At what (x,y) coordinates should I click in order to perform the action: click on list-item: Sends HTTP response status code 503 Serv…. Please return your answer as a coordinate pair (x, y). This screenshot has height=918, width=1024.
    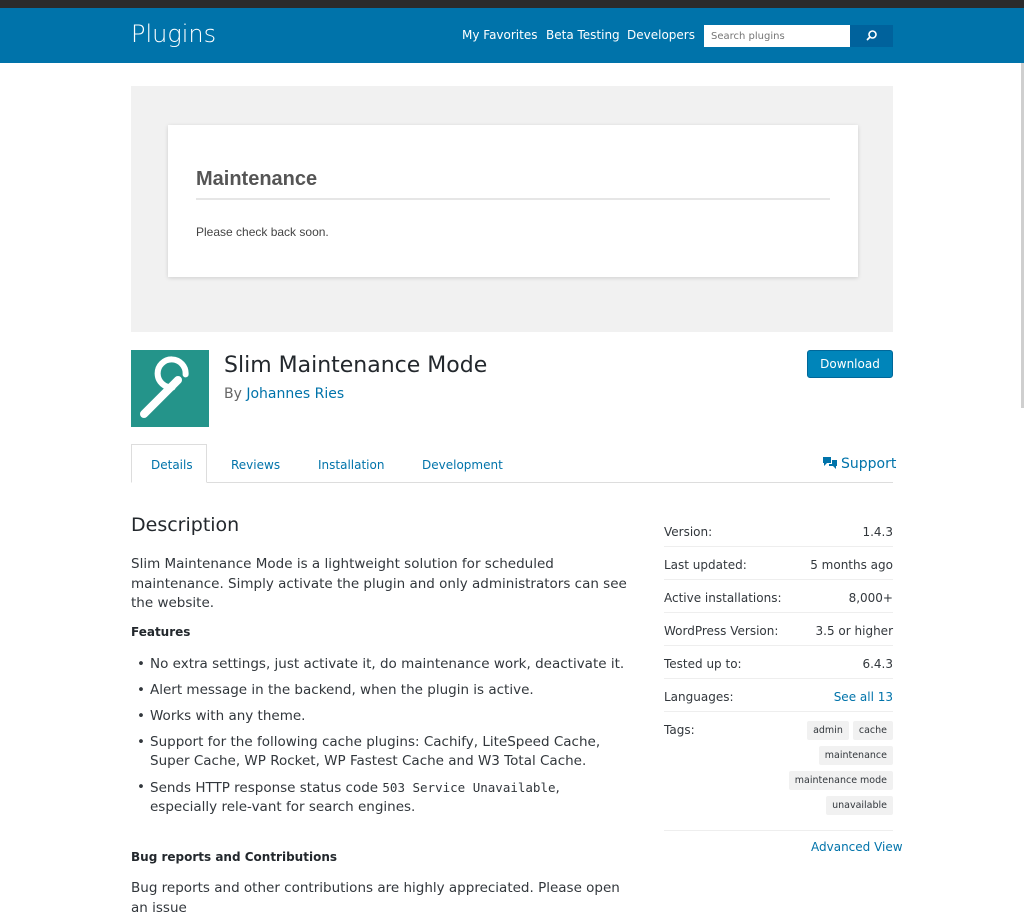
    Looking at the image, I should click on (381, 797).